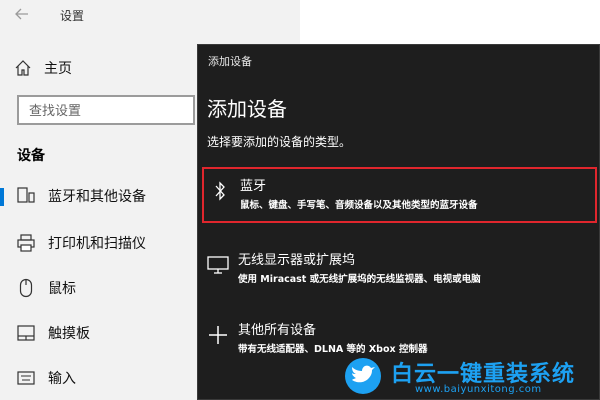  What do you see at coordinates (359, 279) in the screenshot?
I see `option-description: 使用 Miracast 或无线扩展坞的无线监视器、电视或电脑` at bounding box center [359, 279].